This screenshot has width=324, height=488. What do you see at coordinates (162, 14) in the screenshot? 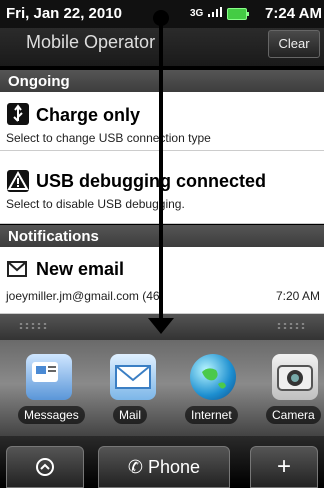
I see `status-bar: Fri, Jan 22, 2010 3G 7:24 AM` at bounding box center [162, 14].